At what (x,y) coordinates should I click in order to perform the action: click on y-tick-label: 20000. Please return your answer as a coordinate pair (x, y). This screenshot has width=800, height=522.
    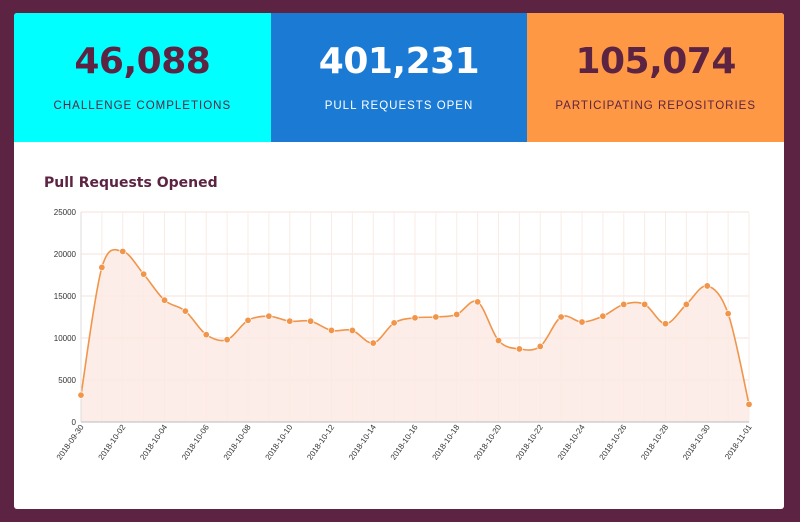
    Looking at the image, I should click on (65, 254).